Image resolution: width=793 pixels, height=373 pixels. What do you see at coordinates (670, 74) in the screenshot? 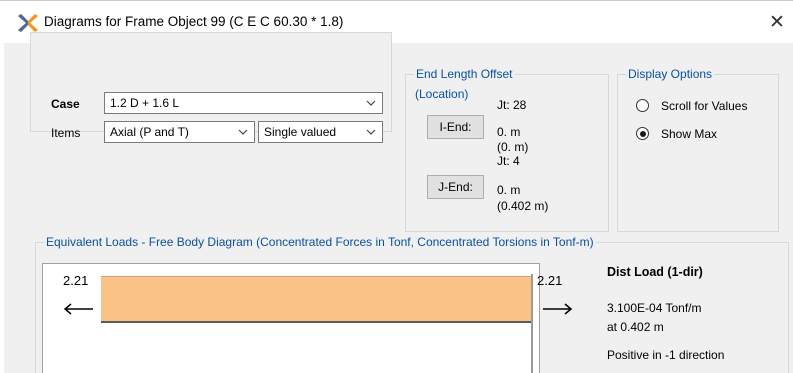
I see `display-options-title: Display Options` at bounding box center [670, 74].